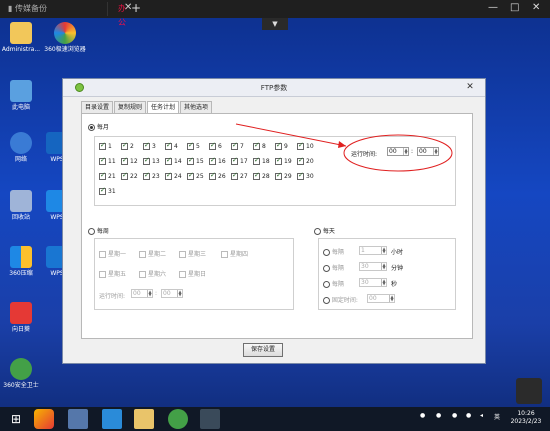 This screenshot has height=431, width=550. I want to click on tab-directory: 目录设置, so click(97, 107).